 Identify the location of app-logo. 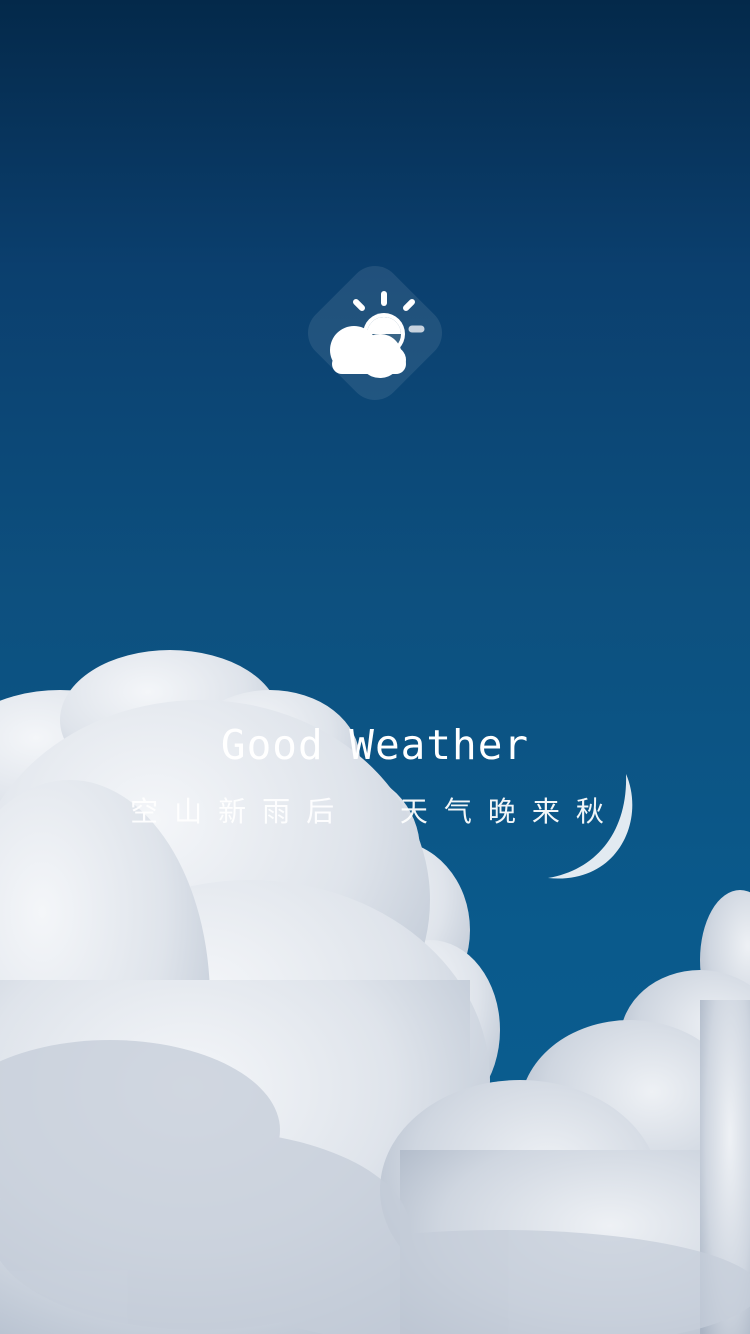
(375, 333).